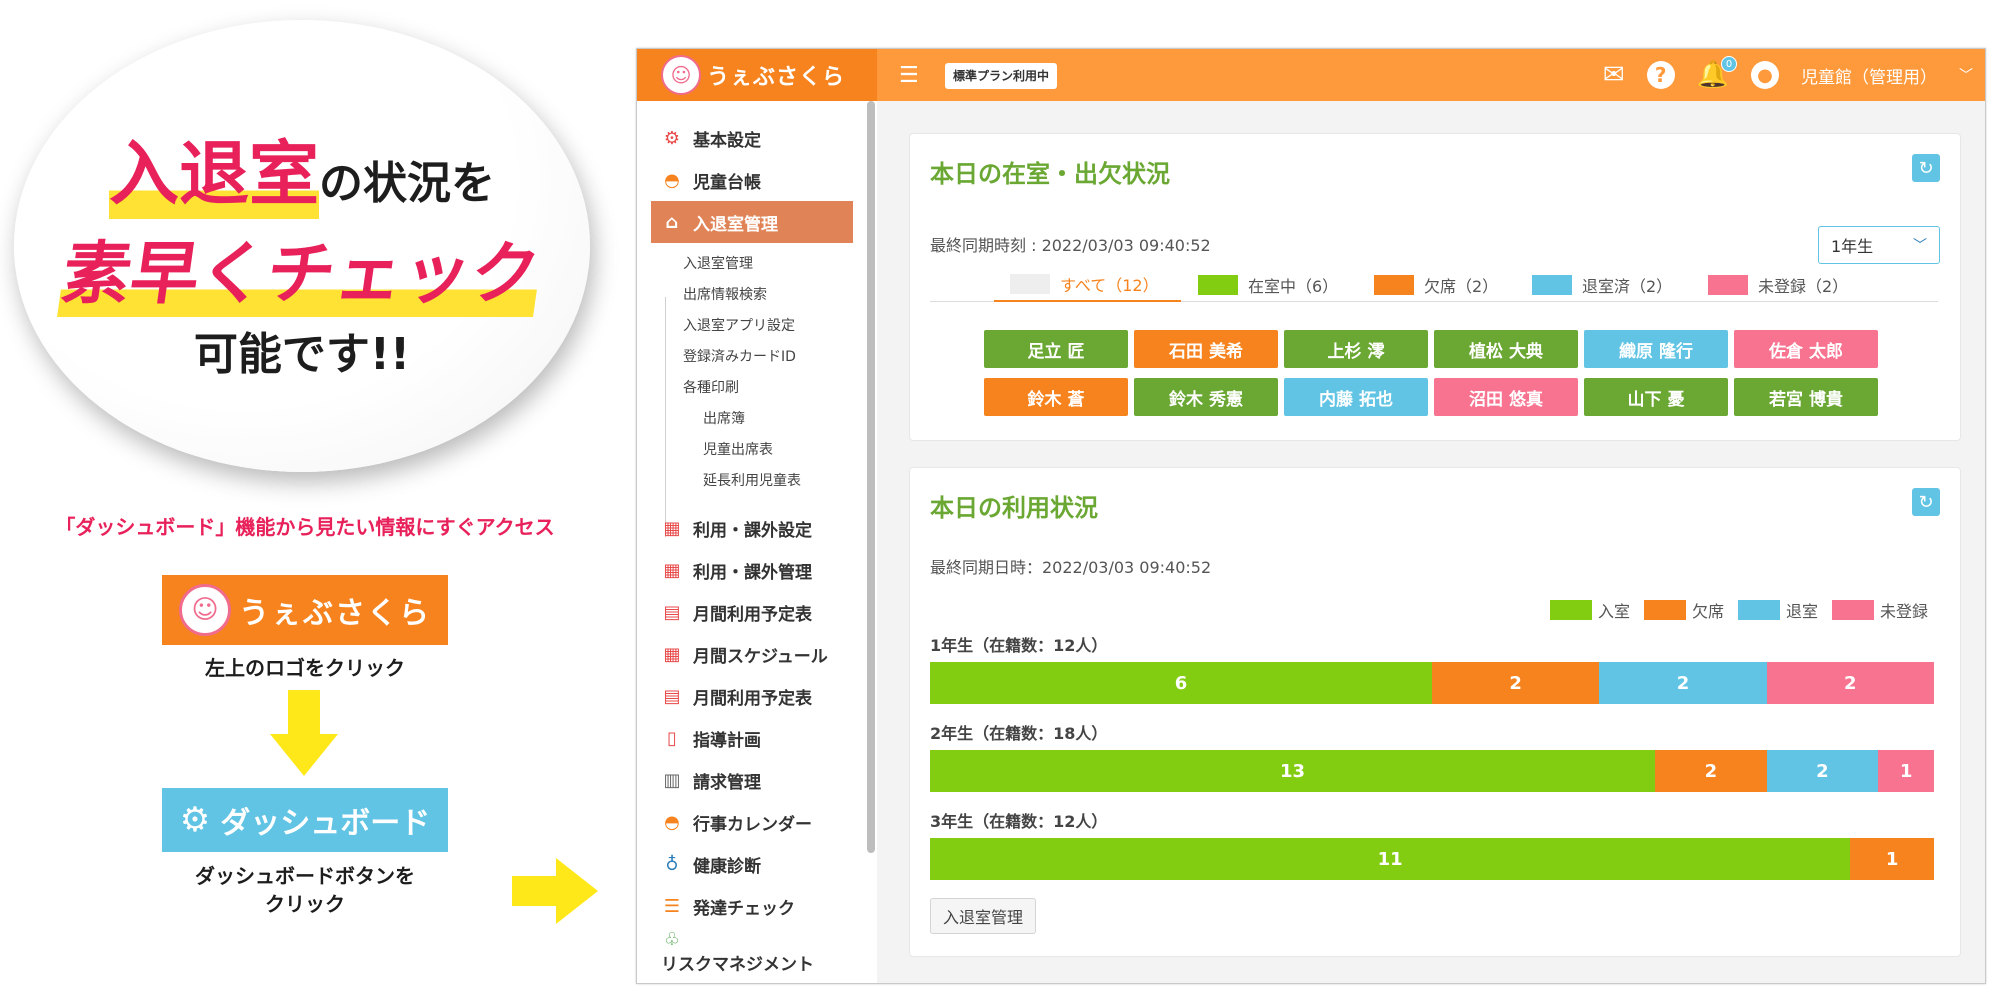  What do you see at coordinates (1014, 508) in the screenshot?
I see `usage-title: 本日の利用状況` at bounding box center [1014, 508].